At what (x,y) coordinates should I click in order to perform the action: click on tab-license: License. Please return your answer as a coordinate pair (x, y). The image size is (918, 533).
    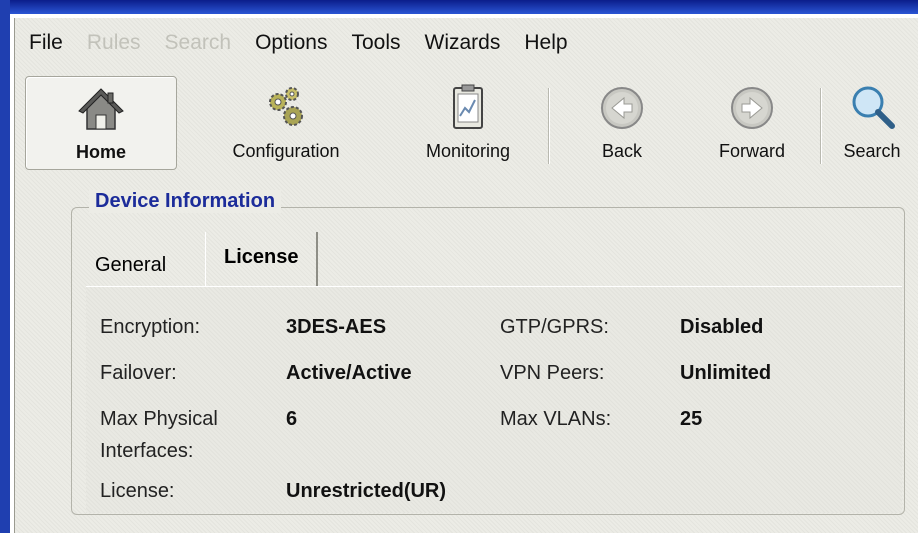
    Looking at the image, I should click on (262, 260).